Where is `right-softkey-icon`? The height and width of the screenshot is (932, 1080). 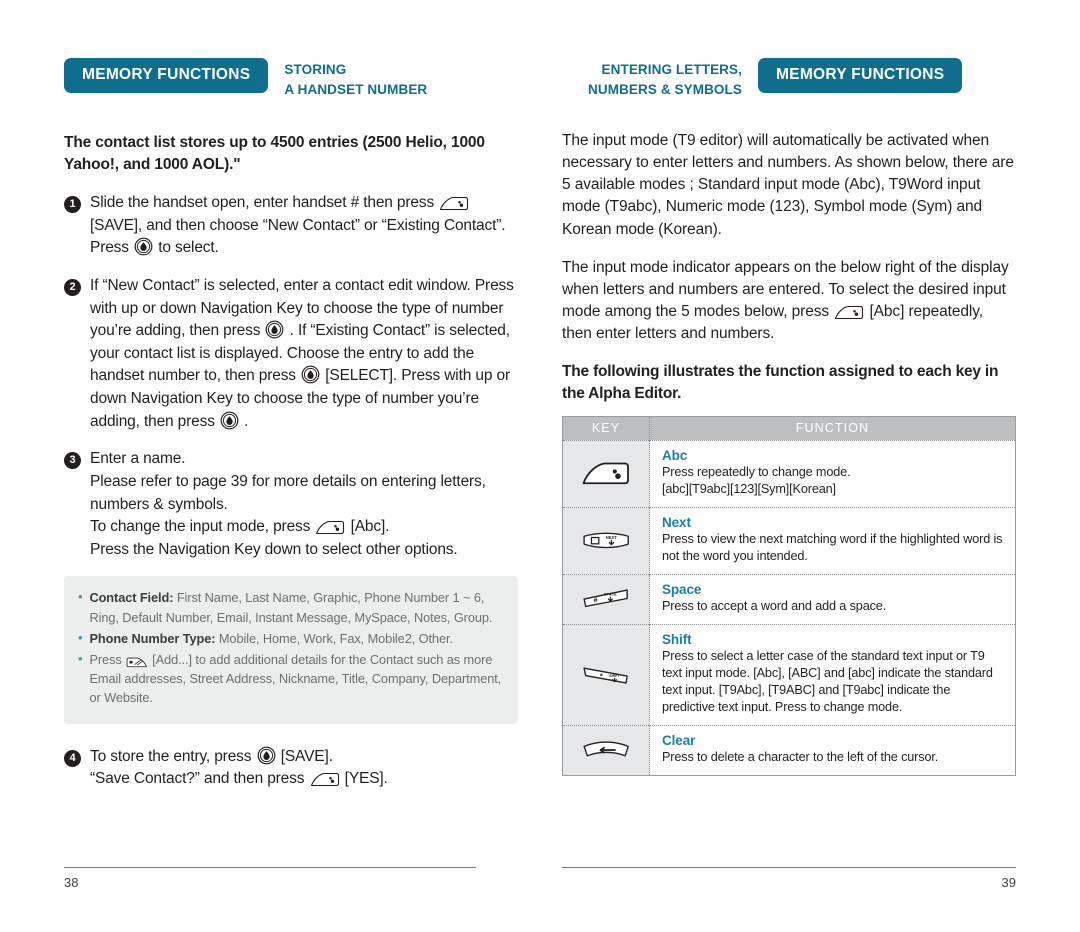 right-softkey-icon is located at coordinates (137, 662).